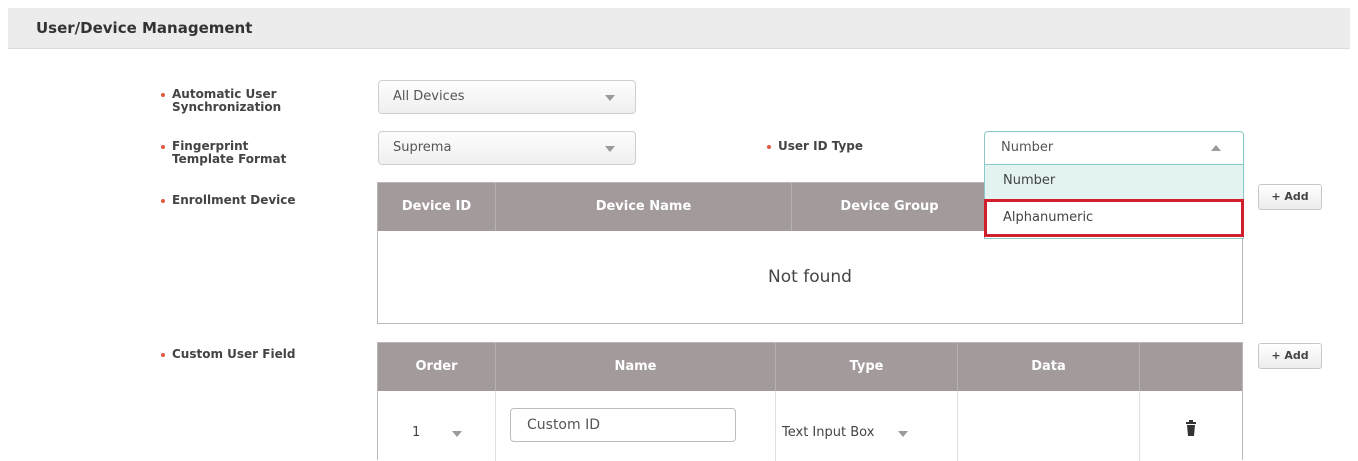 The image size is (1358, 461). I want to click on column-device-group: Device Group, so click(890, 207).